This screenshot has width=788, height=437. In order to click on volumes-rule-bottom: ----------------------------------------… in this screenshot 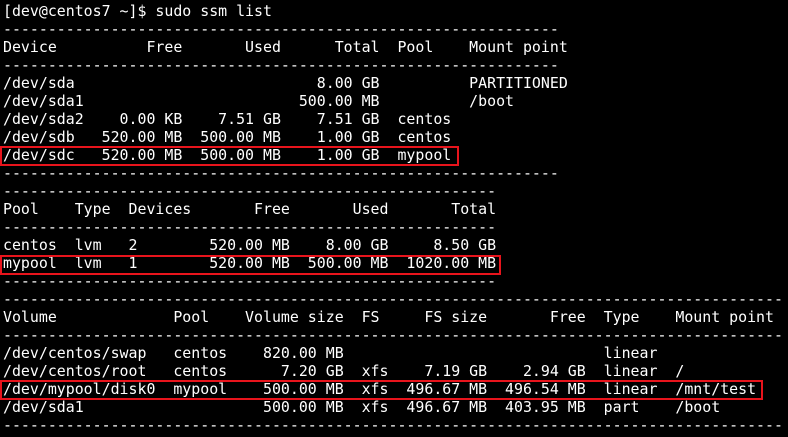, I will do `click(393, 425)`.